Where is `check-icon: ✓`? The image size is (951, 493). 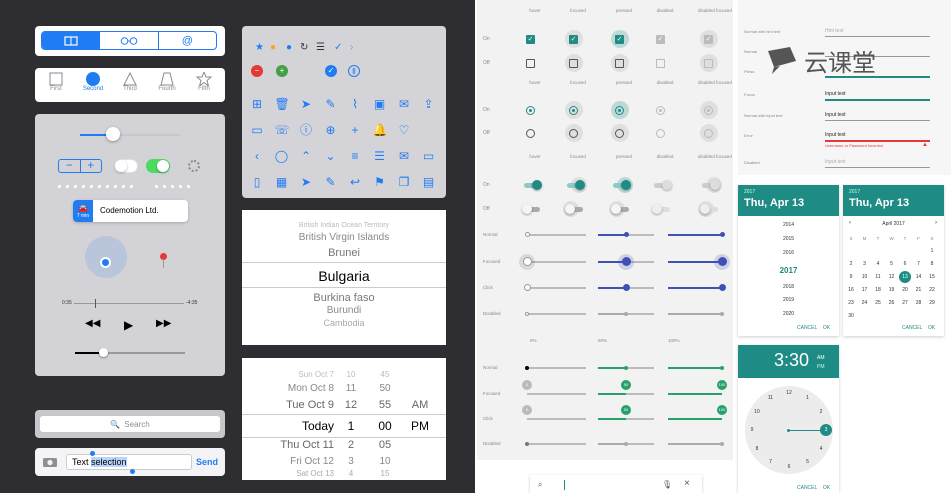 check-icon: ✓ is located at coordinates (338, 48).